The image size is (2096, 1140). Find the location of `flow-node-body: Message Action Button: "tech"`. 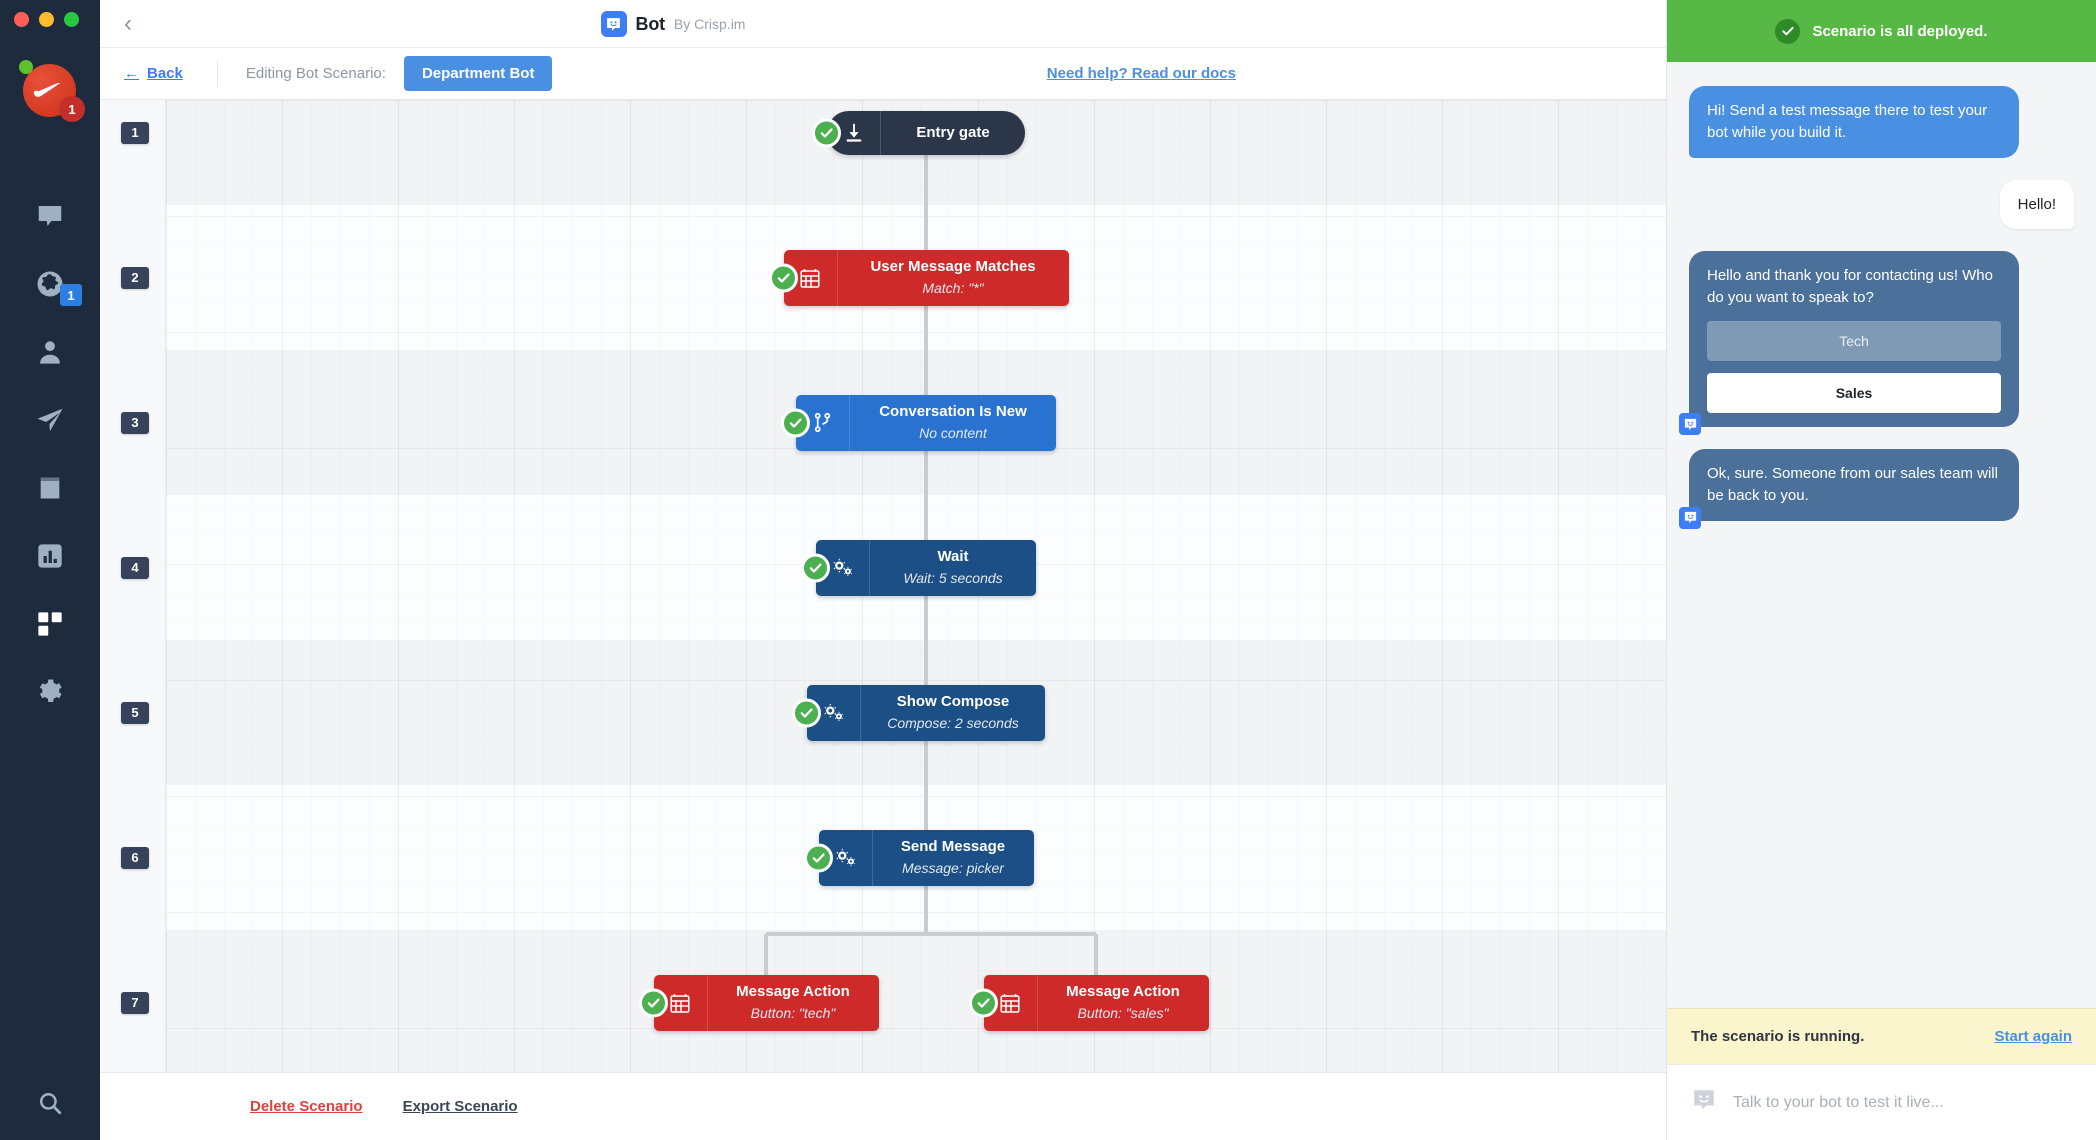

flow-node-body: Message Action Button: "tech" is located at coordinates (793, 1003).